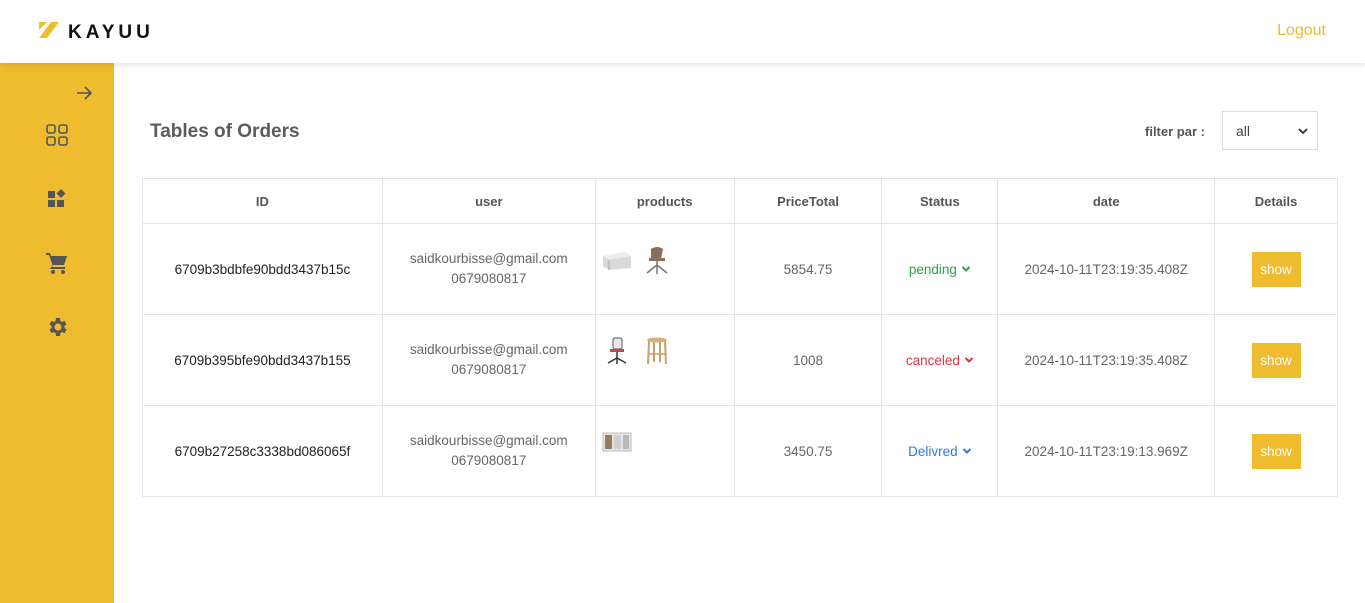 This screenshot has width=1365, height=603. I want to click on filter-select: all, so click(1270, 130).